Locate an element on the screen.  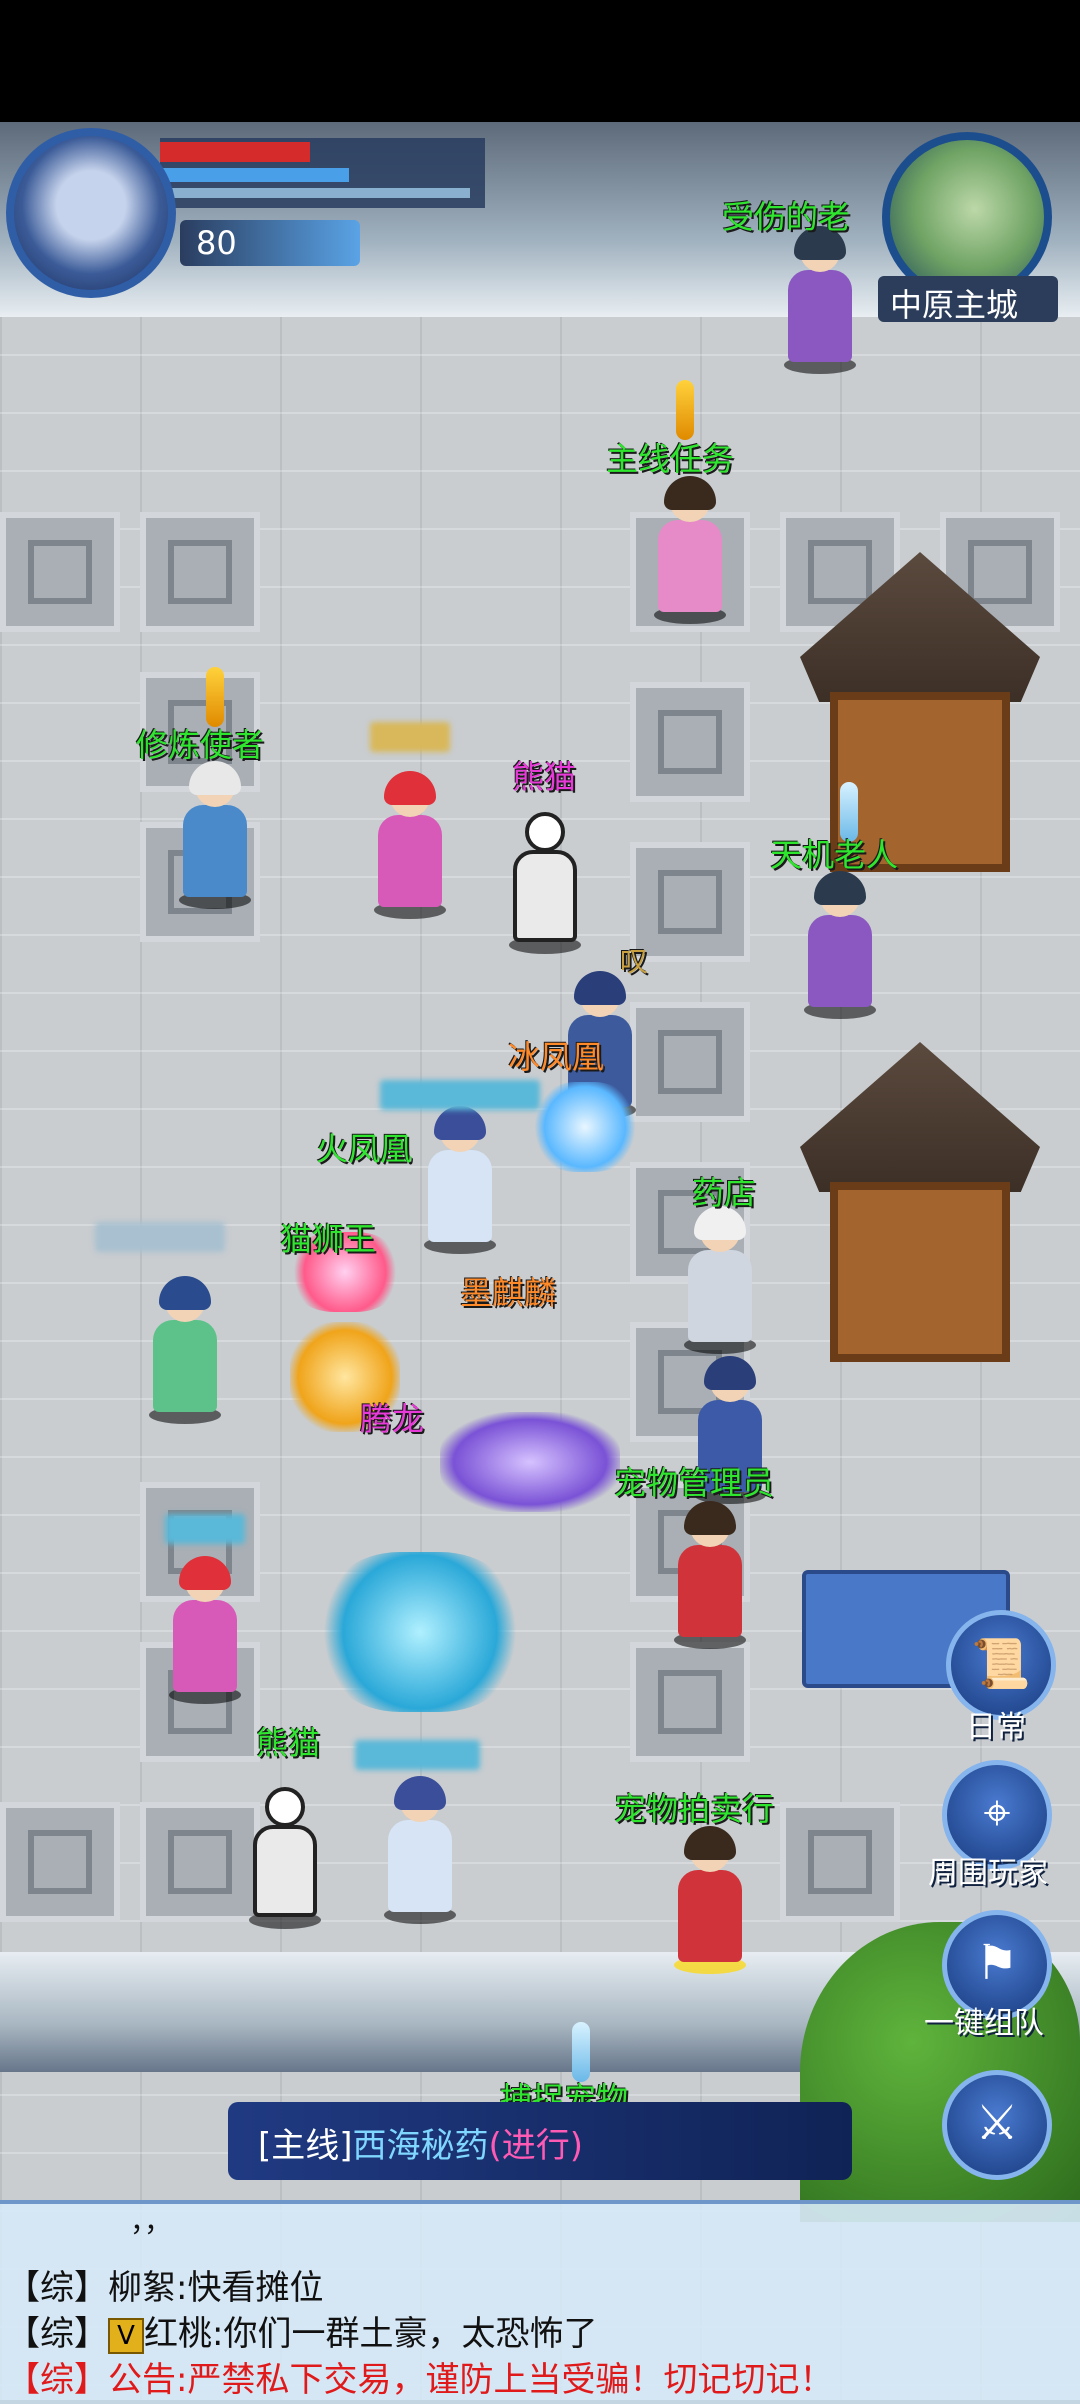
mp-bar is located at coordinates (254, 175).